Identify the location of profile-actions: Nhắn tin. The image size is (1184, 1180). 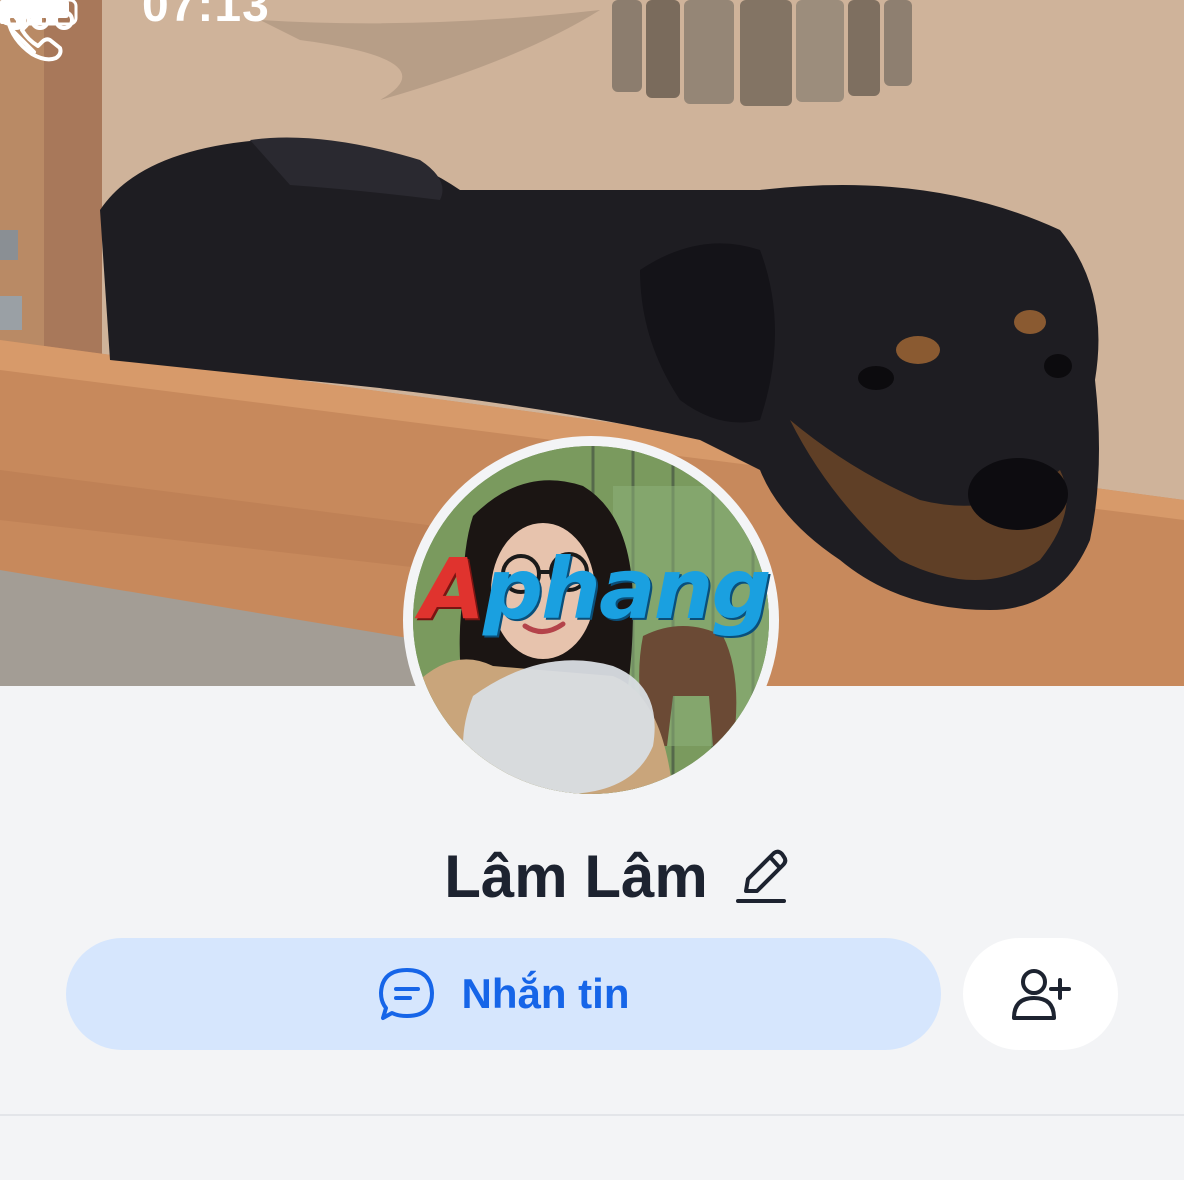
(592, 994).